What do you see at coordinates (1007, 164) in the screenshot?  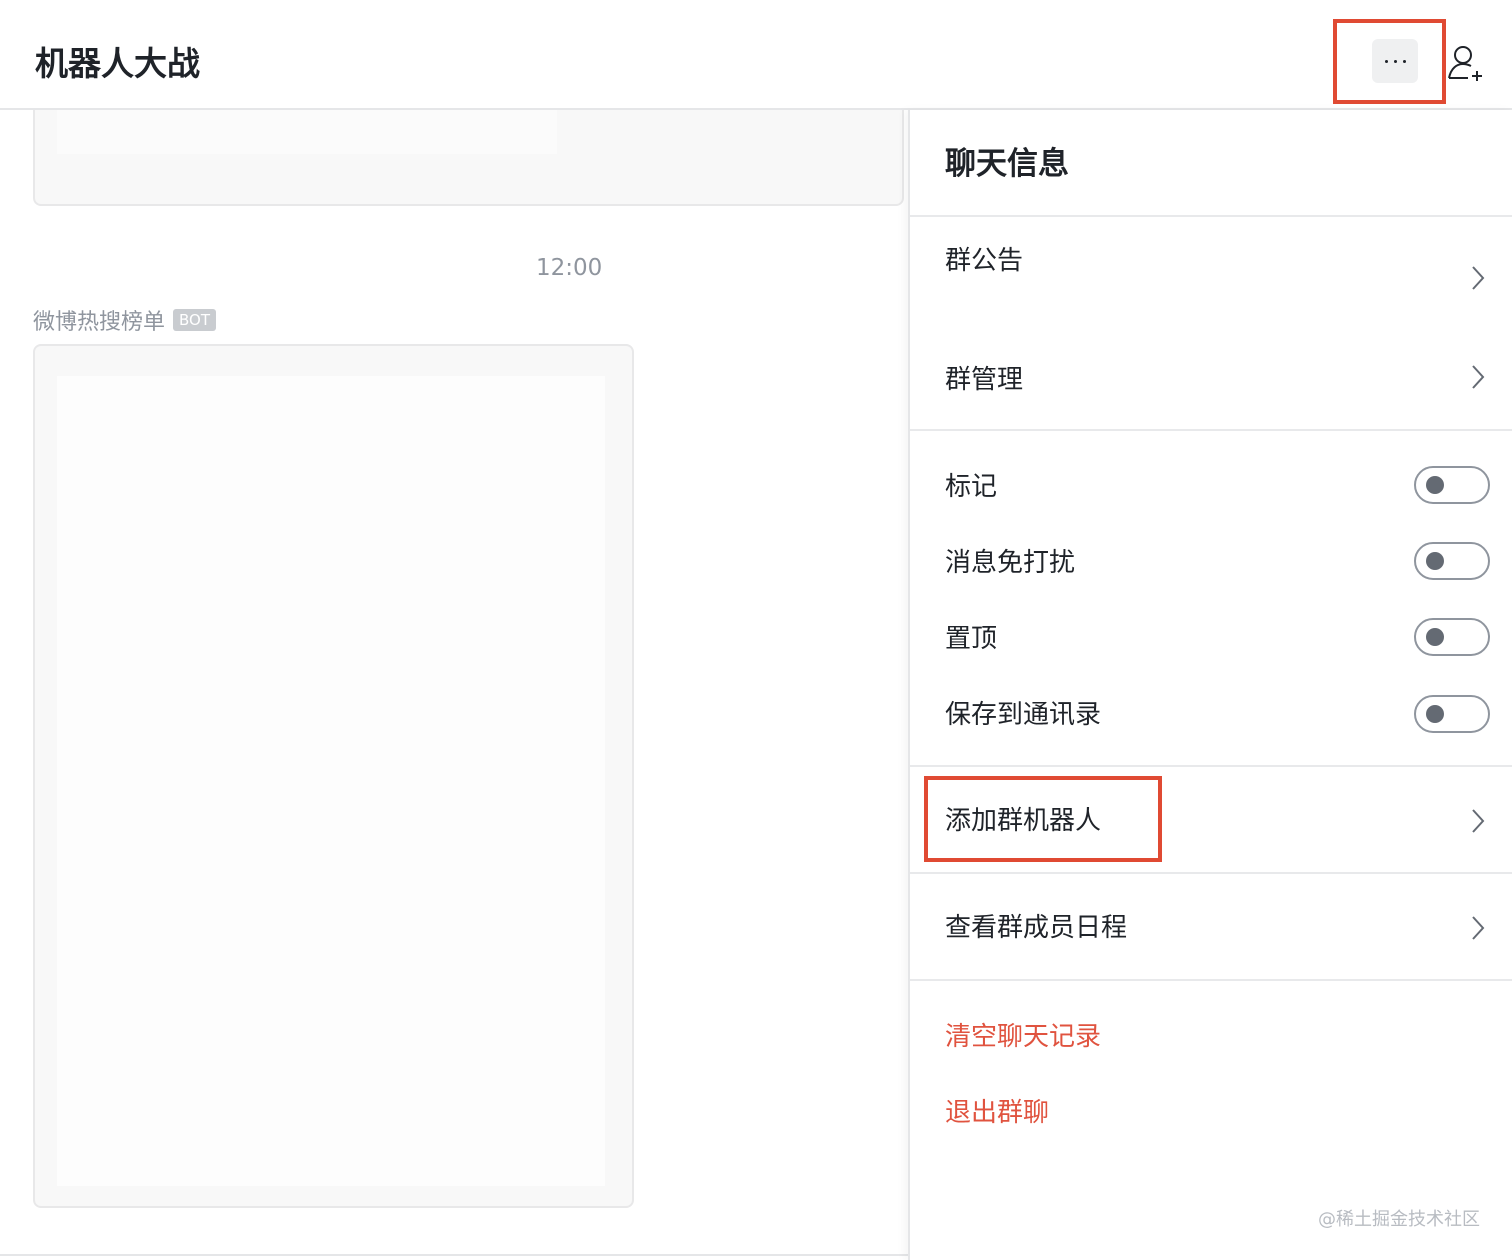 I see `panel-title: 聊天信息` at bounding box center [1007, 164].